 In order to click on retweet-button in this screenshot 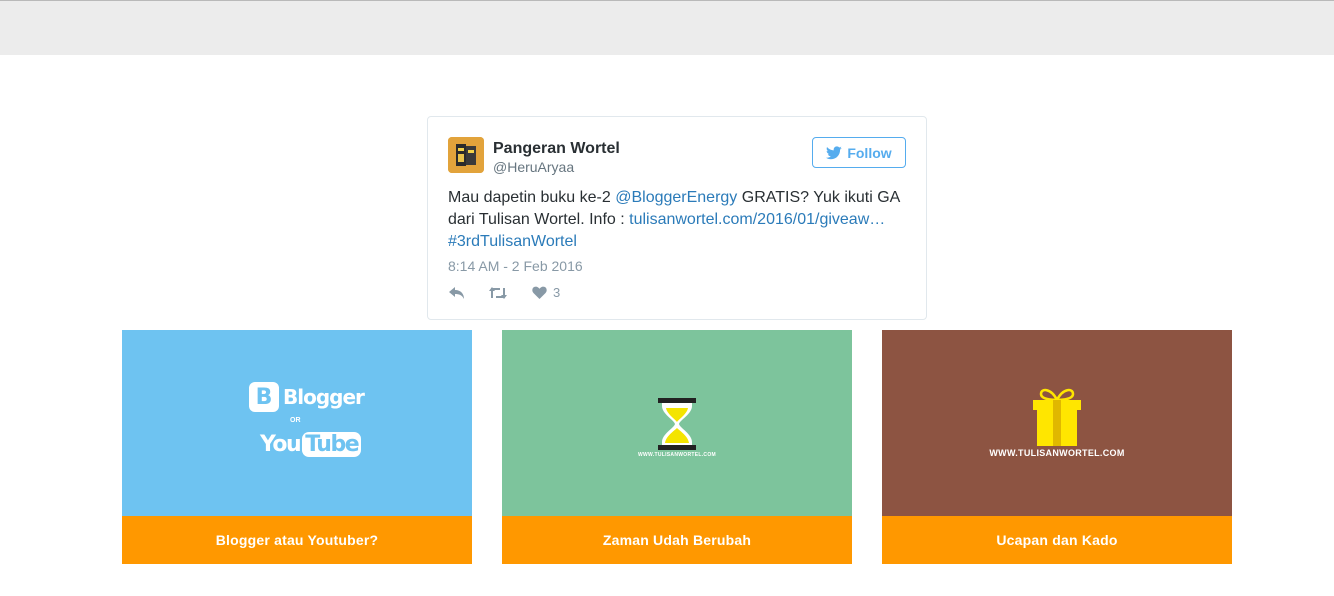, I will do `click(498, 293)`.